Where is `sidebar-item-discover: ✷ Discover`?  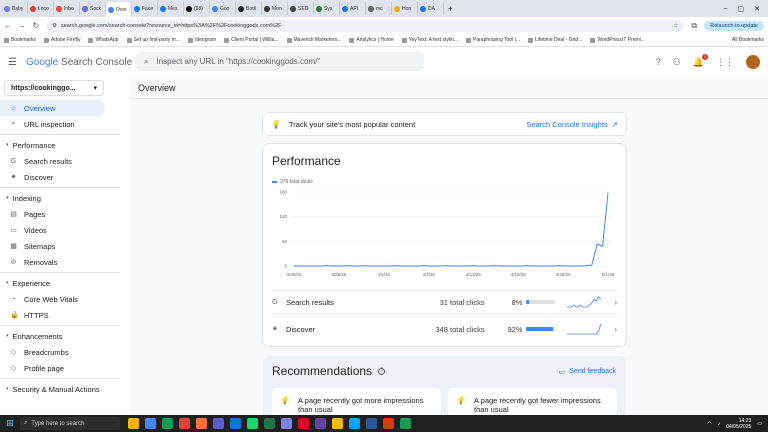
sidebar-item-discover: ✷ Discover is located at coordinates (52, 177).